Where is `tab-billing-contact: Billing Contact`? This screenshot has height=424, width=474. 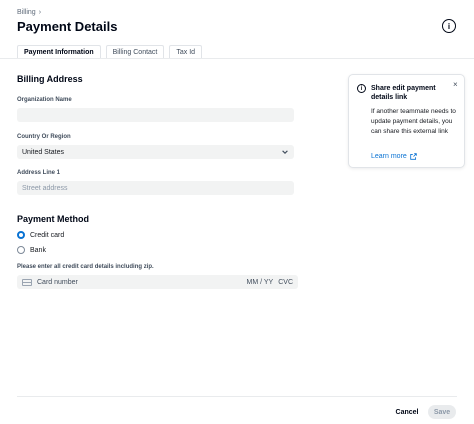
tab-billing-contact: Billing Contact is located at coordinates (135, 52).